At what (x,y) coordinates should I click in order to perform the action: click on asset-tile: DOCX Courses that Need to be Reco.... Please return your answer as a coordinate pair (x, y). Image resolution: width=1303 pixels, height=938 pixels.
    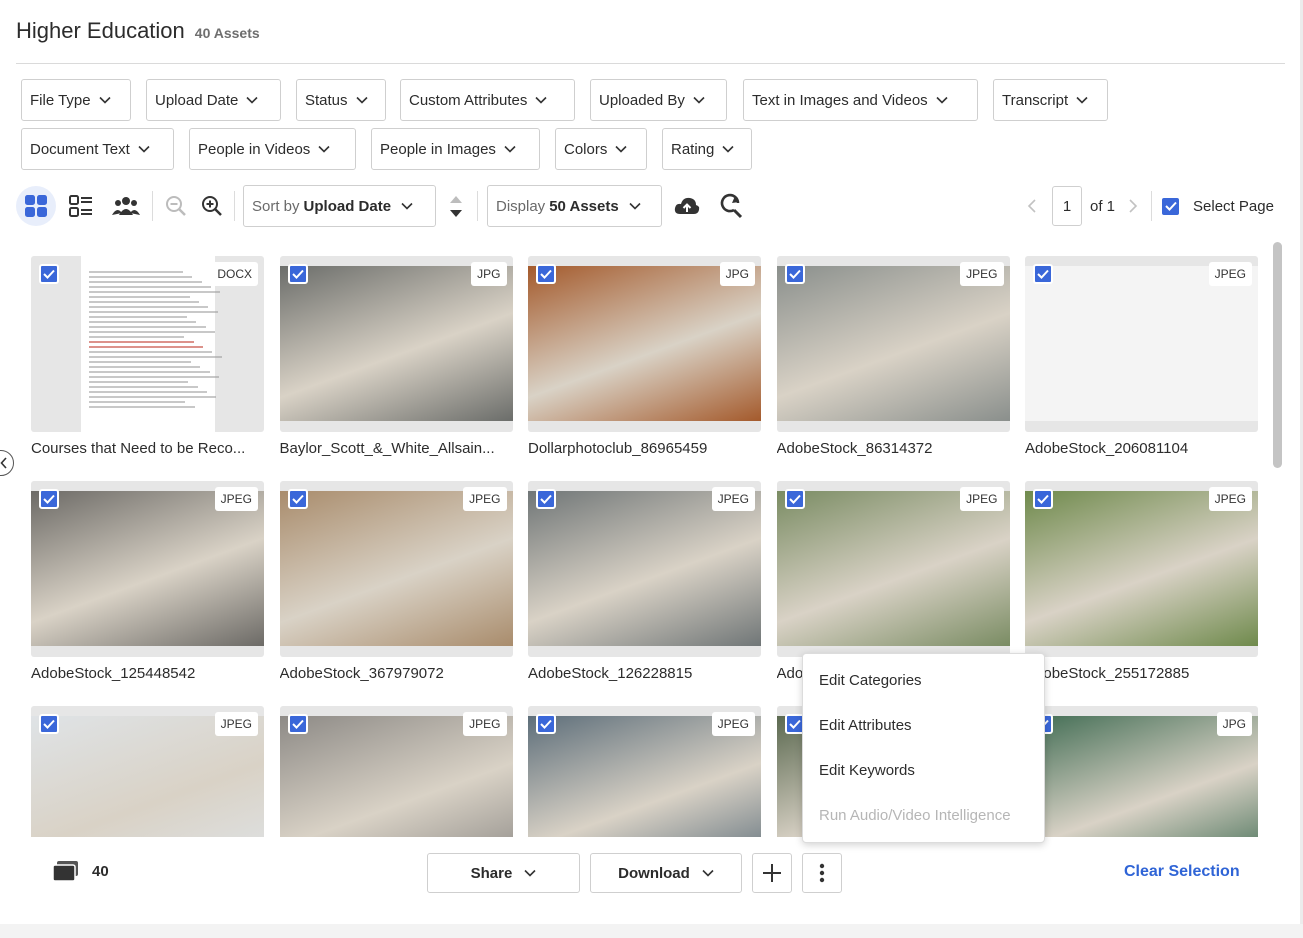
    Looking at the image, I should click on (147, 356).